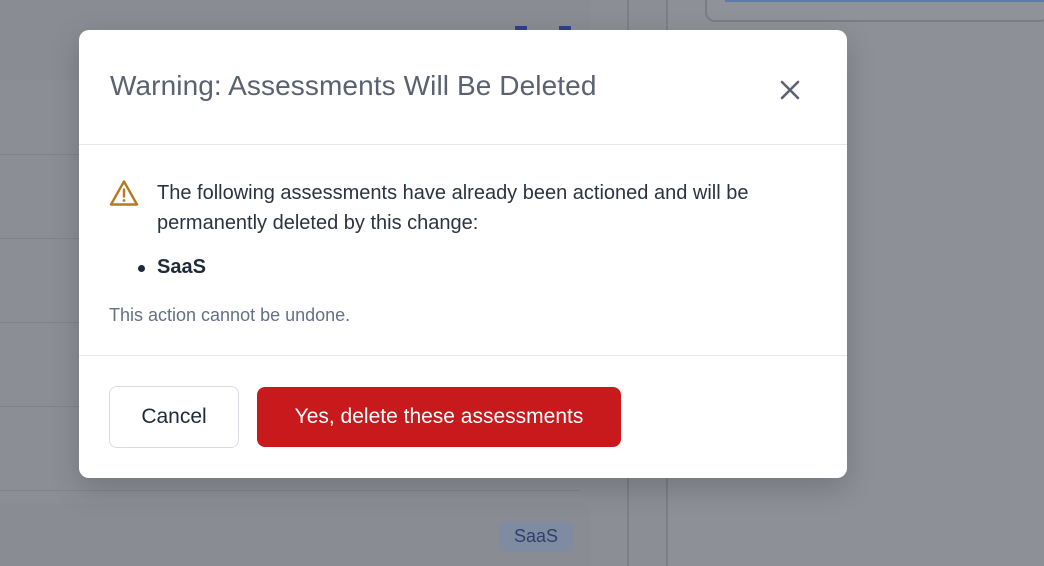 The height and width of the screenshot is (566, 1044). I want to click on assessment-list: SaaS, so click(181, 267).